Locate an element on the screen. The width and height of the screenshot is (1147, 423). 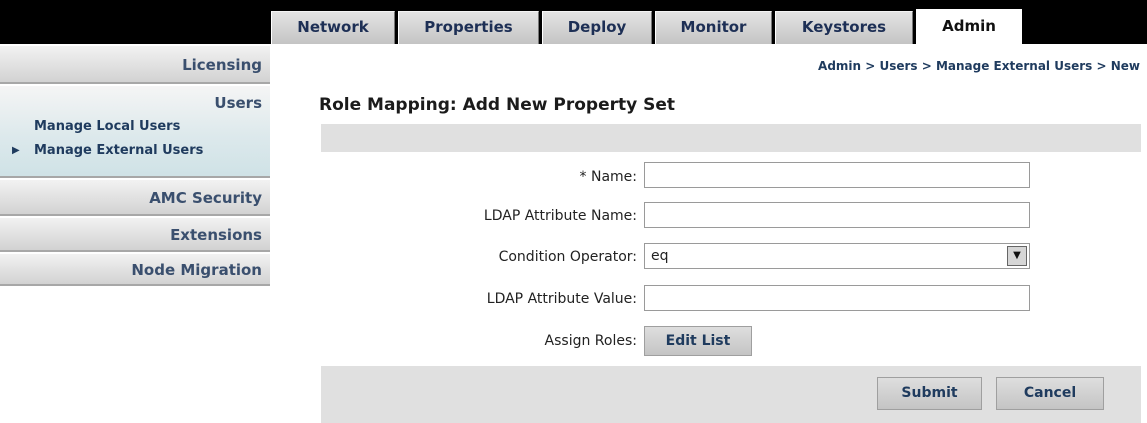
condition-operator-select: eq ▼ is located at coordinates (837, 256).